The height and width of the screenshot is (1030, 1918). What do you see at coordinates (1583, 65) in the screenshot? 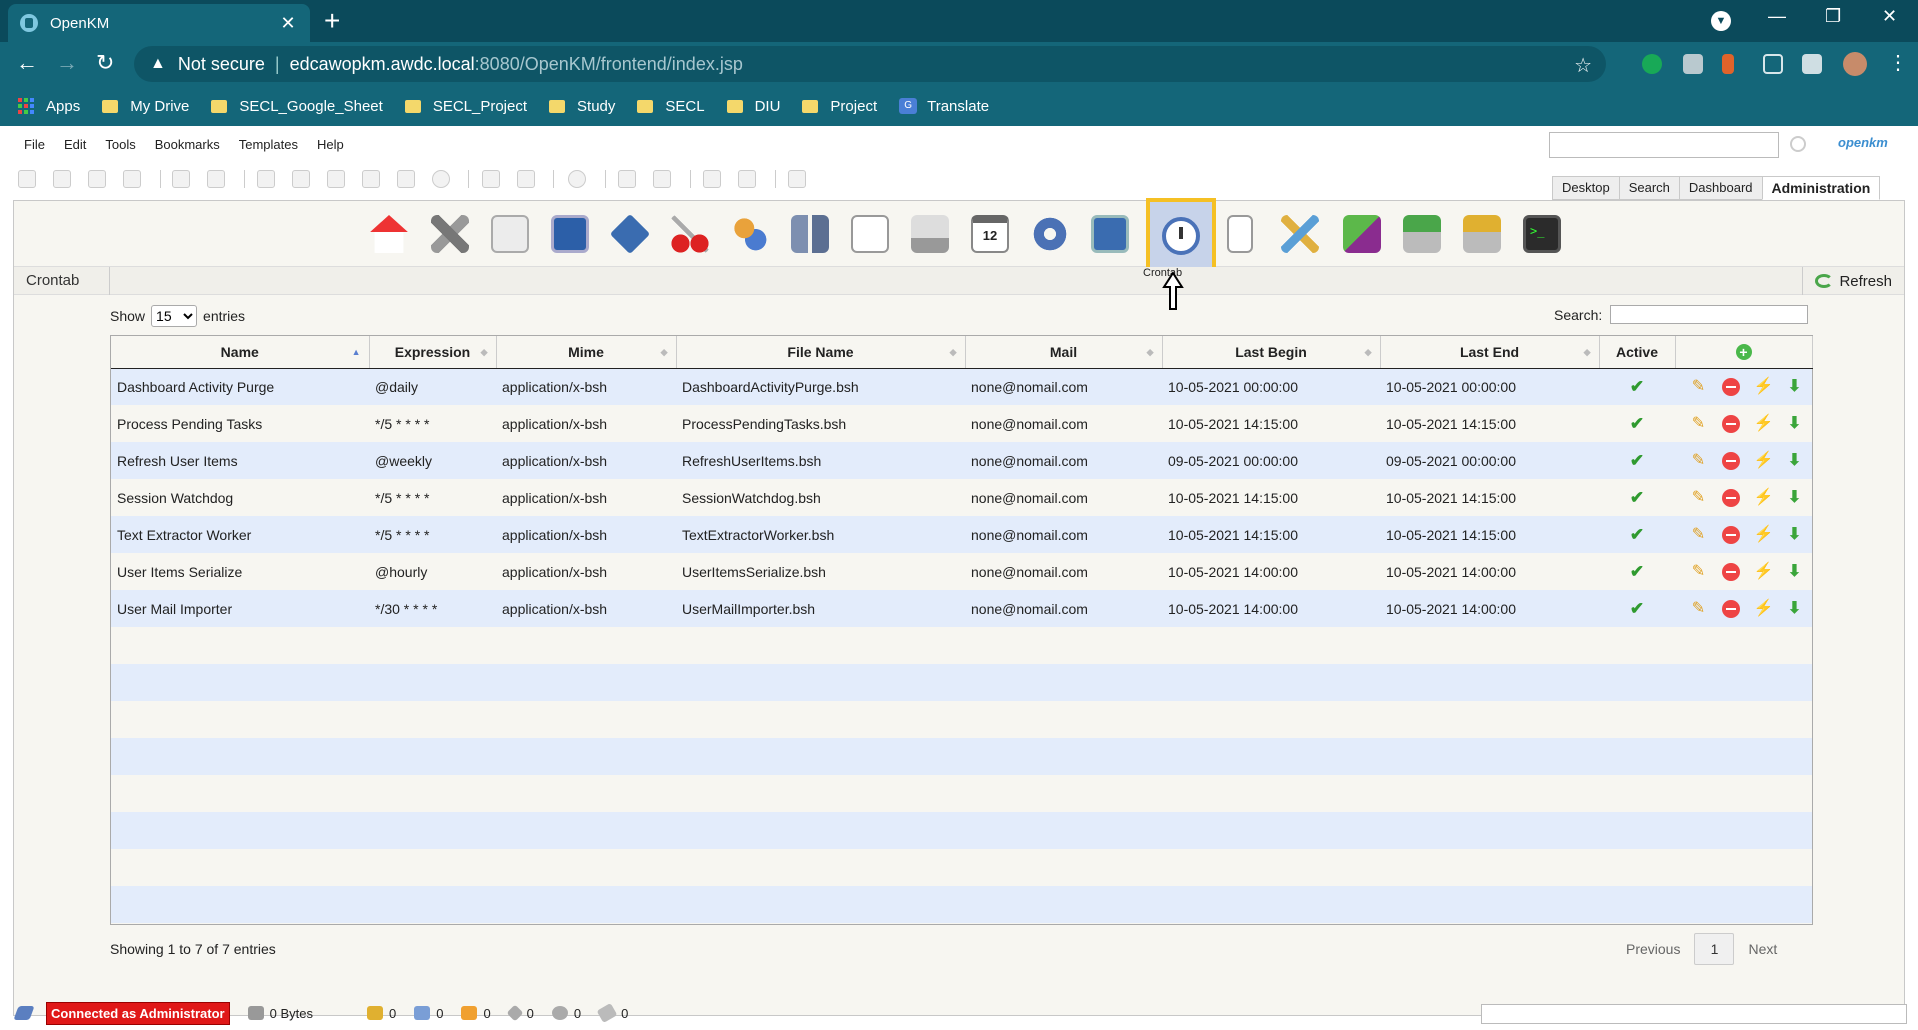
I see `bookmark-star-icon: ☆` at bounding box center [1583, 65].